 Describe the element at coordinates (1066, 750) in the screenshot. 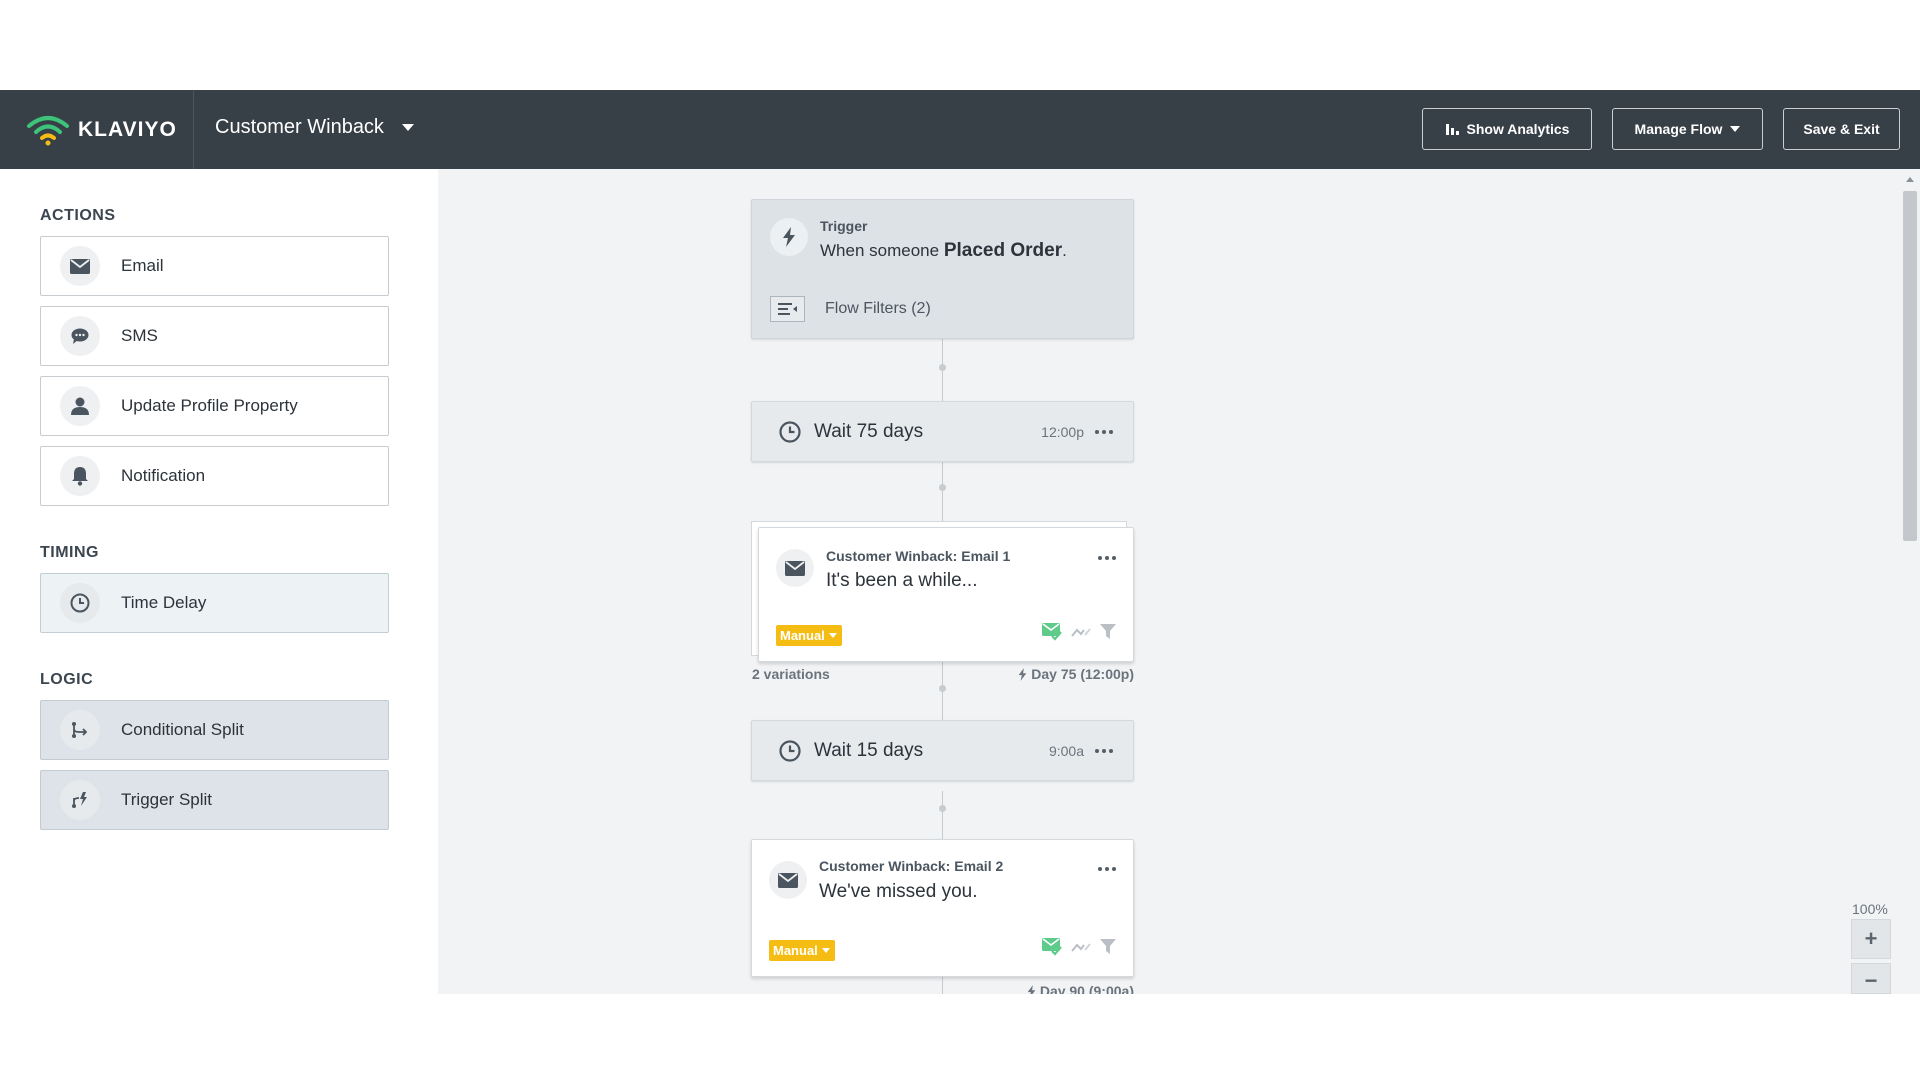

I see `wait-time: 9:00a` at that location.